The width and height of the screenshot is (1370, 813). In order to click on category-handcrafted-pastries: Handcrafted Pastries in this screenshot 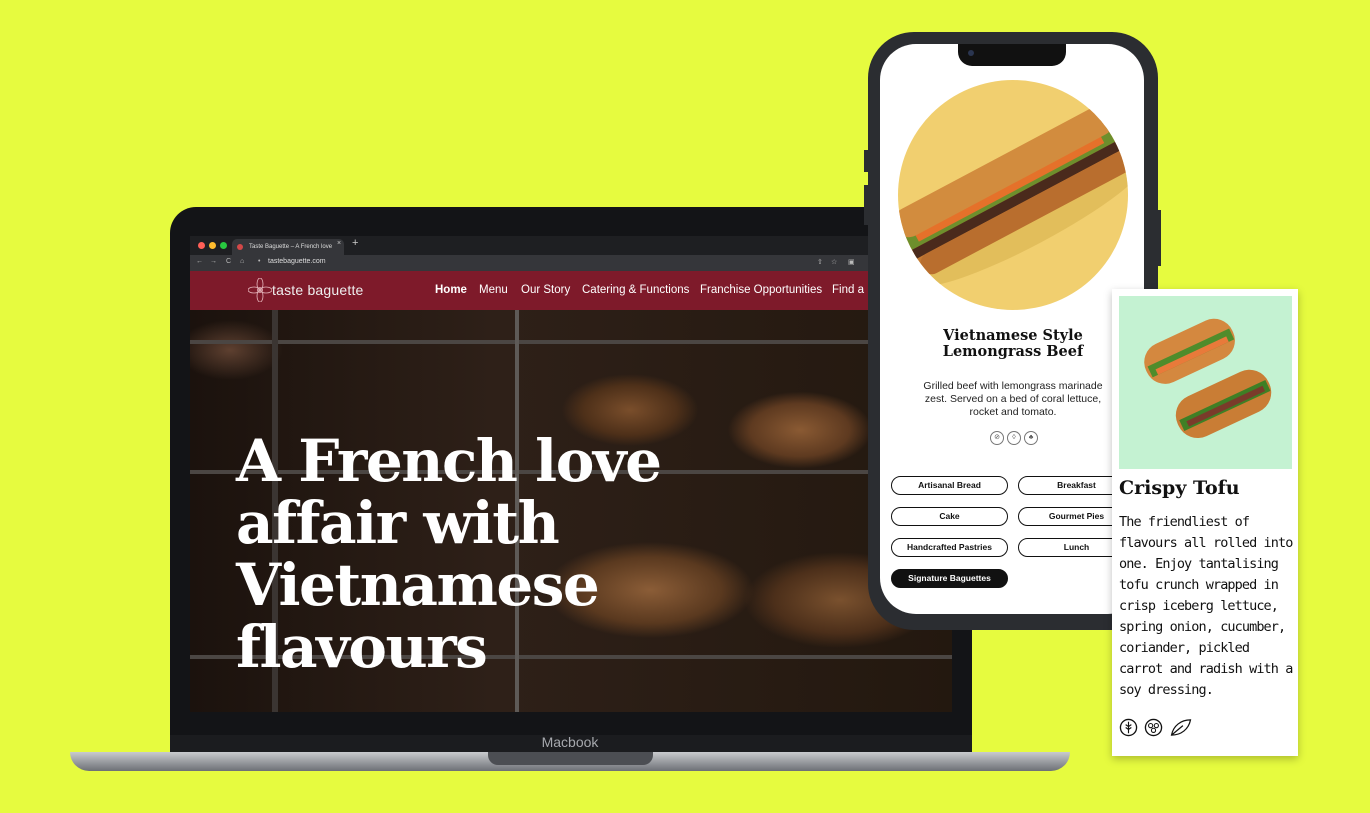, I will do `click(949, 547)`.